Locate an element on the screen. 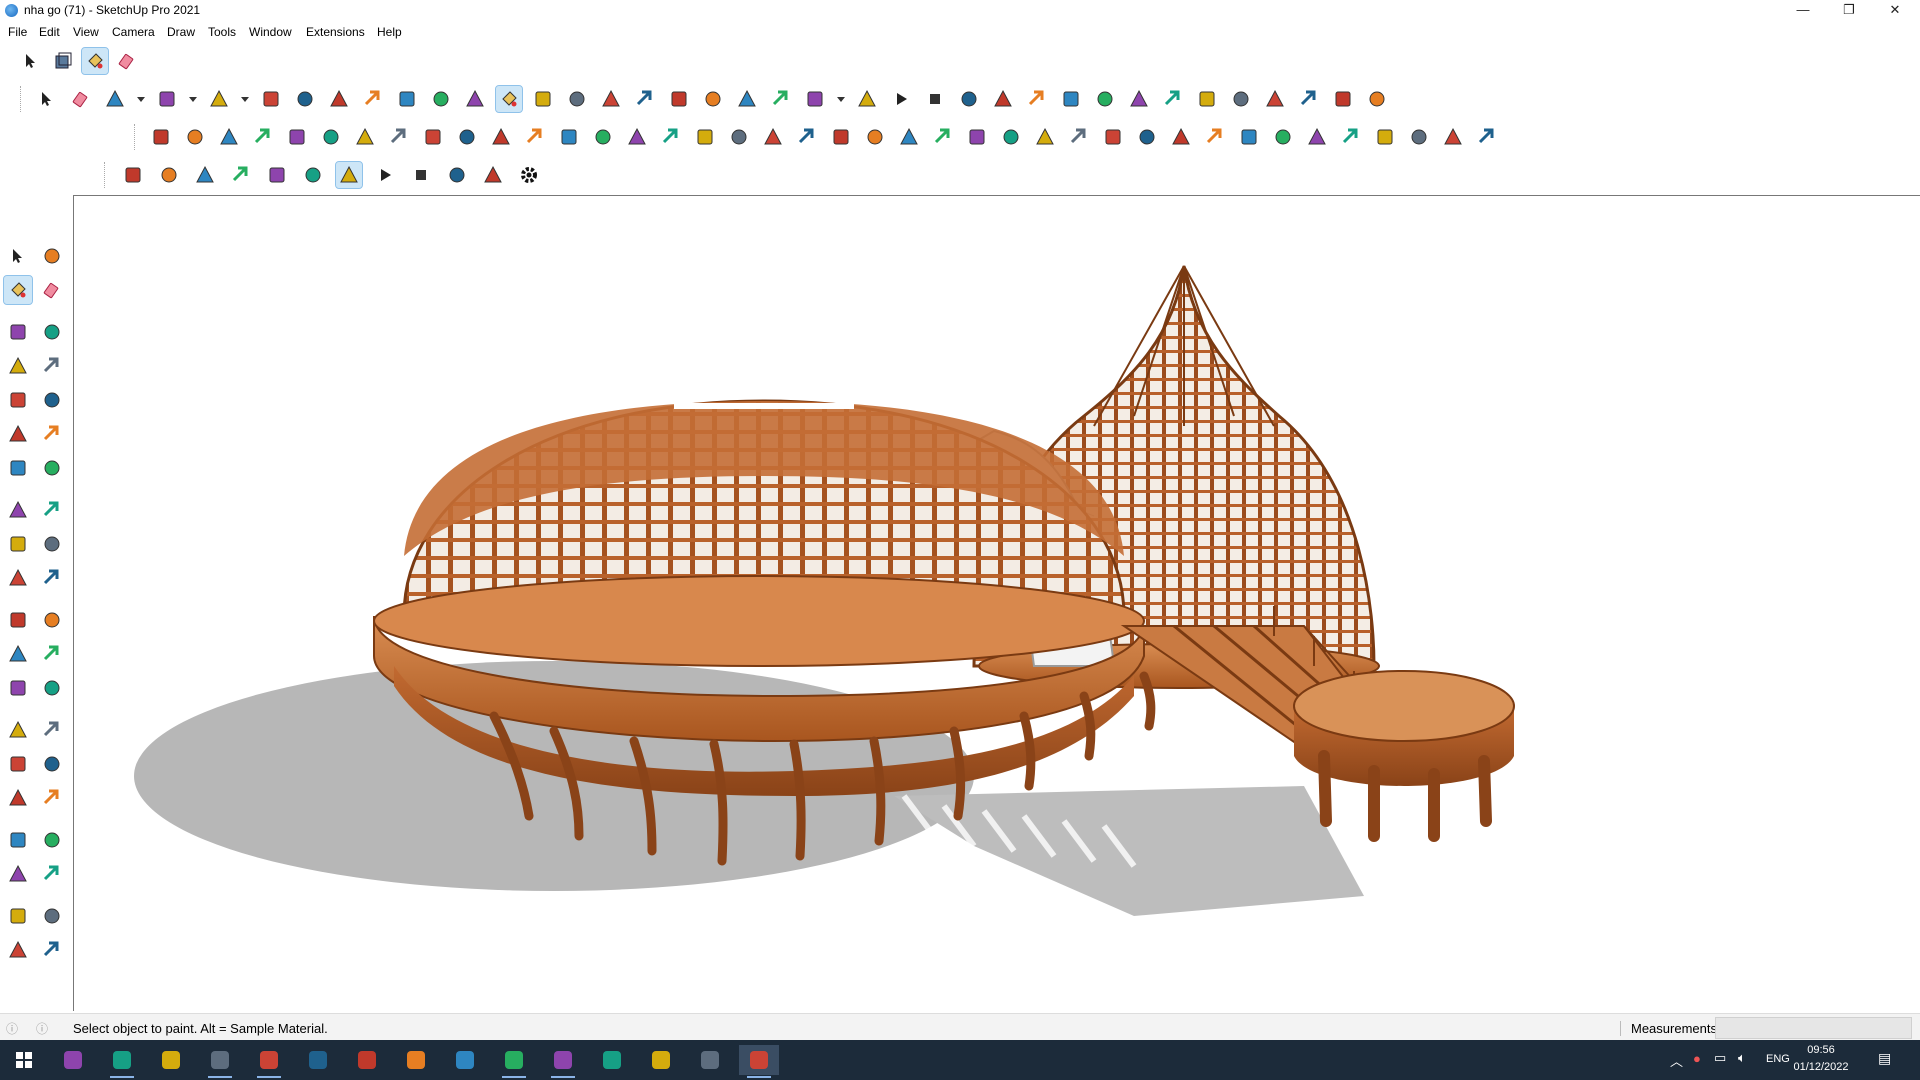 This screenshot has height=1080, width=1920. calculator-icon is located at coordinates (612, 1060).